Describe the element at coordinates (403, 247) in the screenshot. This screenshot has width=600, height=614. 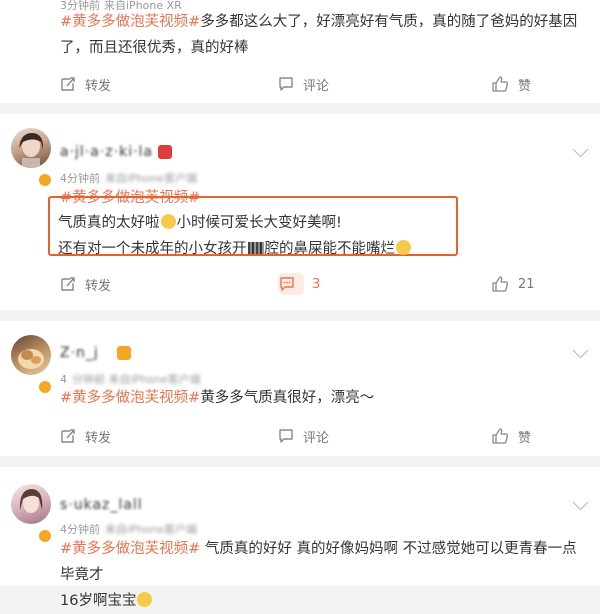
I see `smirk-emoji-icon` at that location.